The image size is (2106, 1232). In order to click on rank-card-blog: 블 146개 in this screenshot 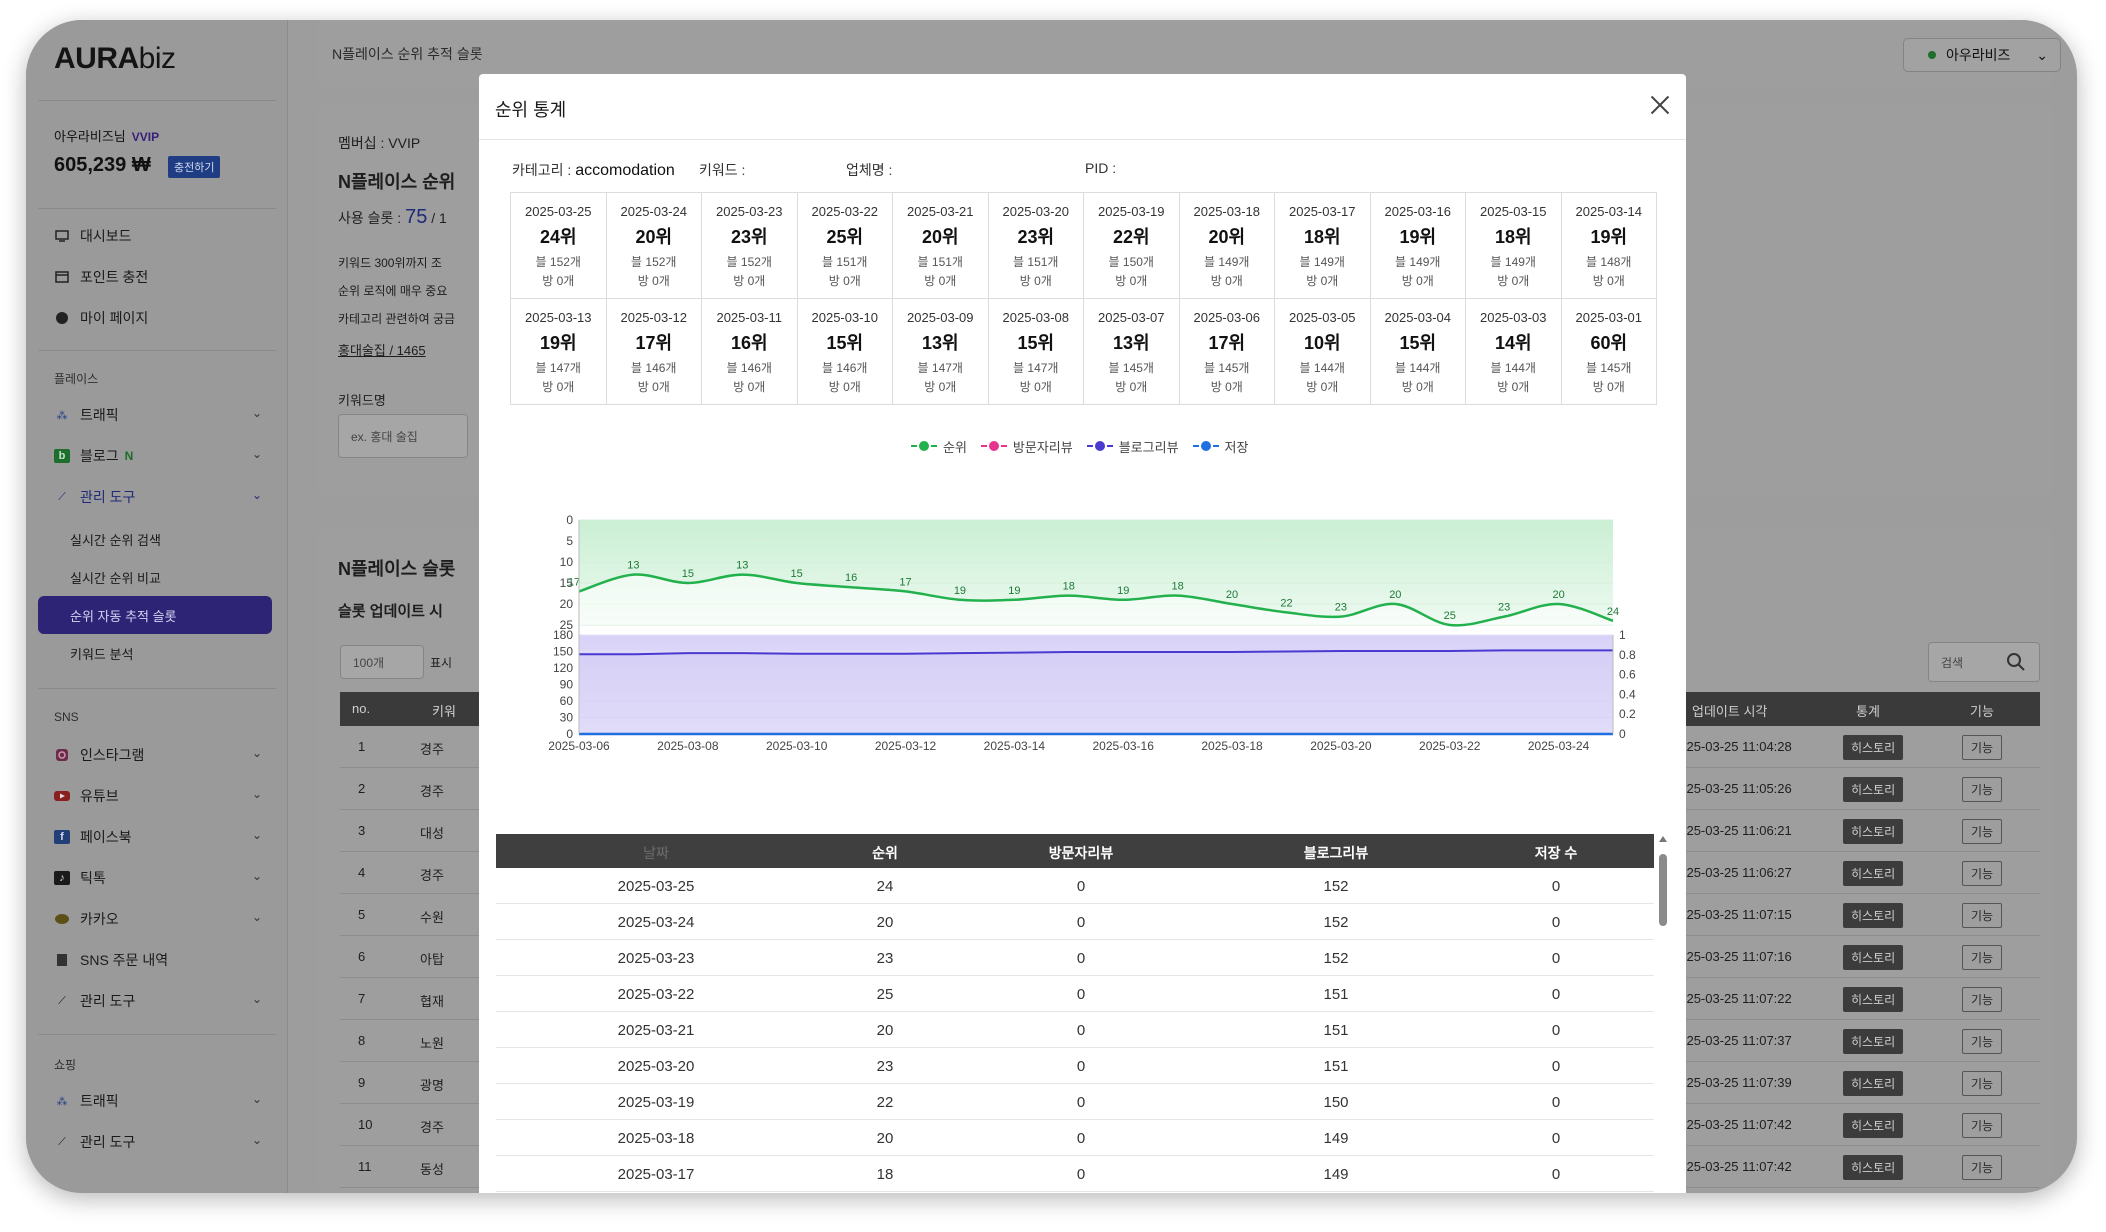, I will do `click(749, 368)`.